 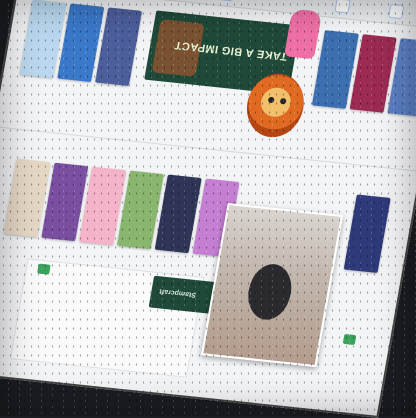 I want to click on featured-photo, so click(x=272, y=285).